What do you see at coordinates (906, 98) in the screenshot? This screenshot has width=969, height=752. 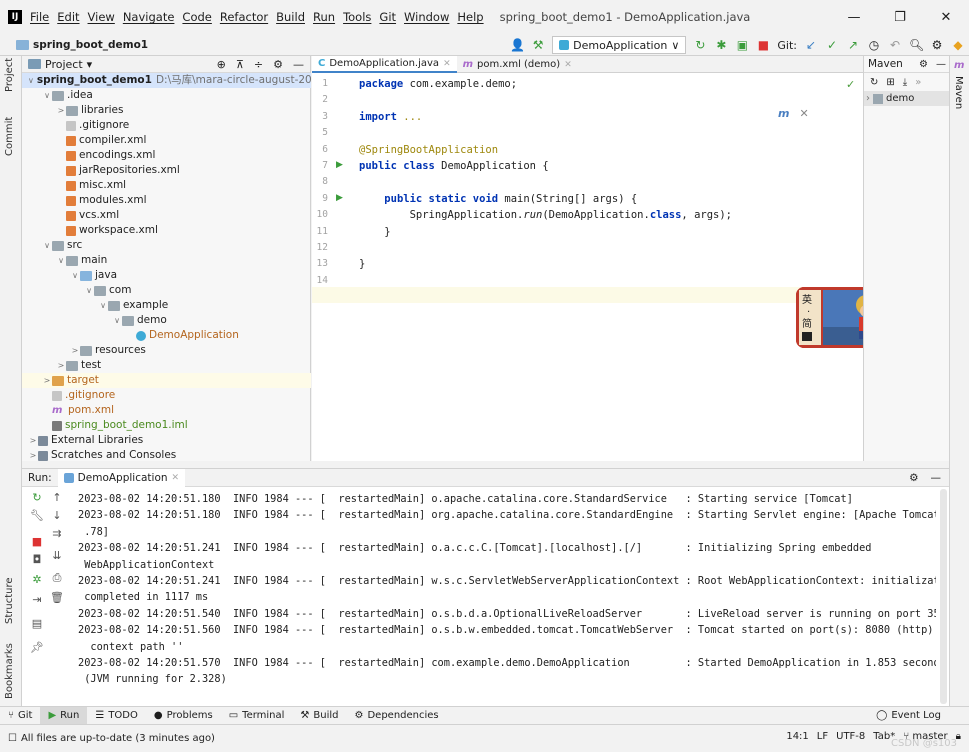 I see `maven-project-item: › demo` at bounding box center [906, 98].